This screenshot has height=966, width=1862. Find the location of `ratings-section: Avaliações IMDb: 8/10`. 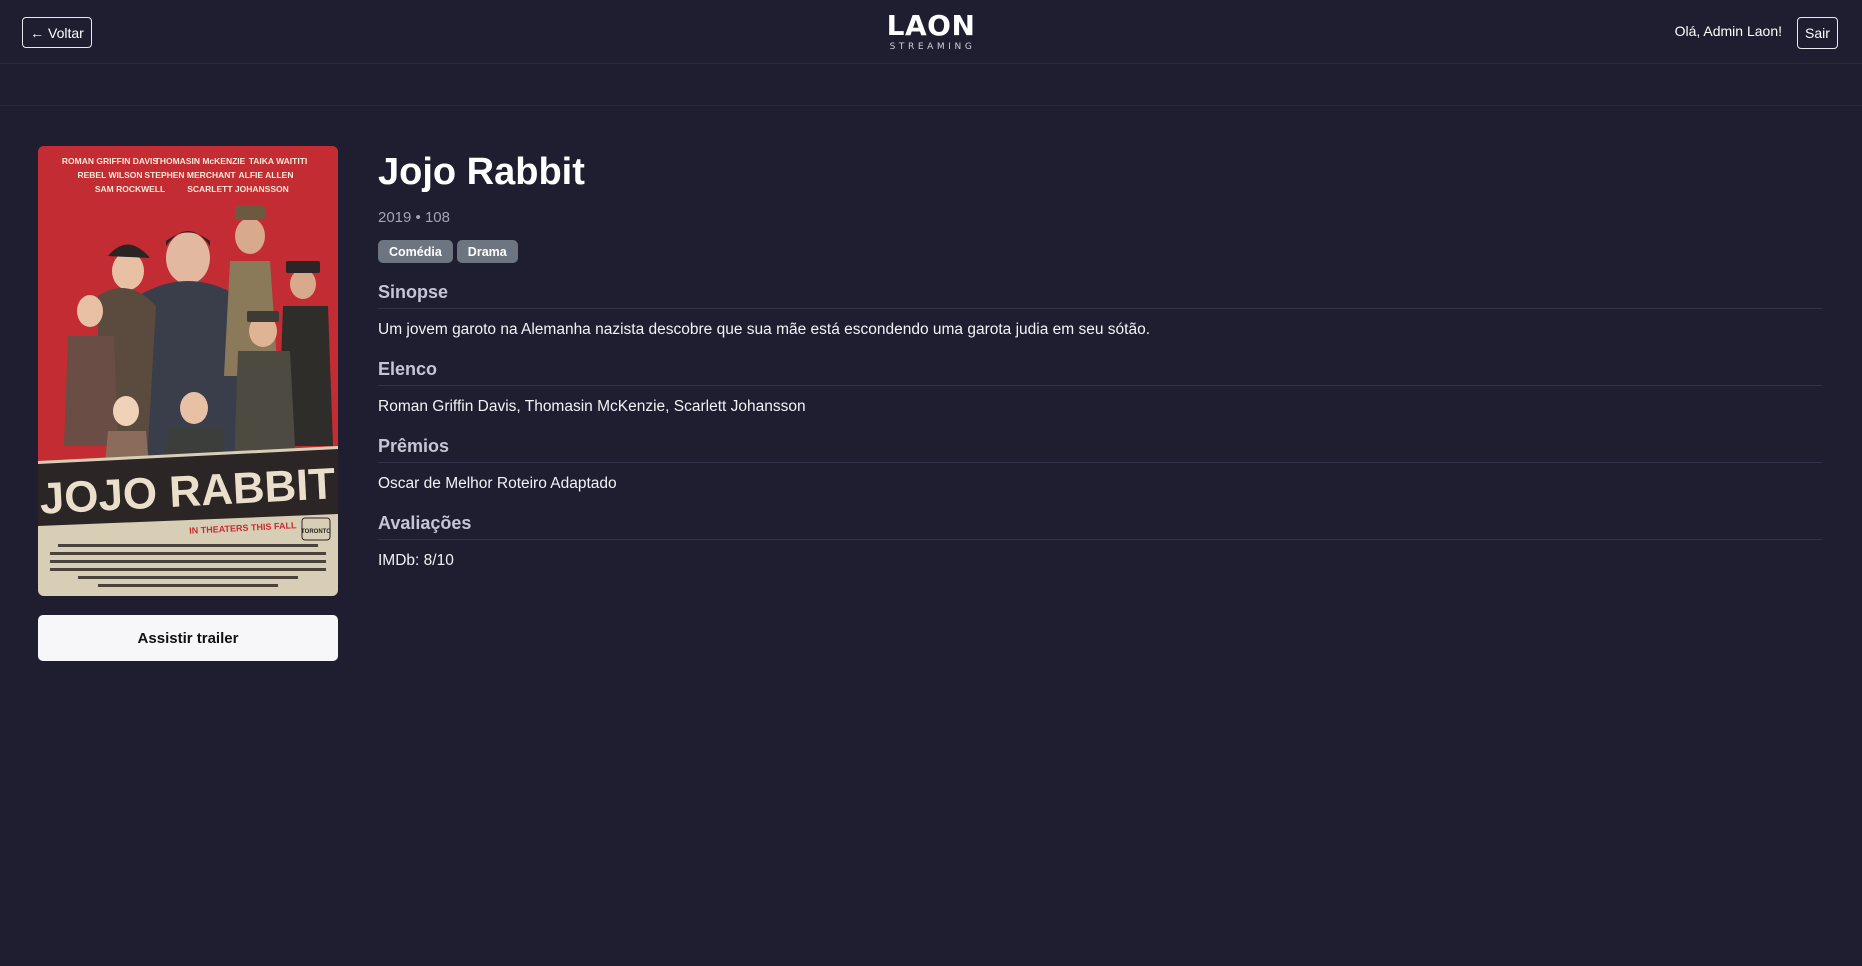

ratings-section: Avaliações IMDb: 8/10 is located at coordinates (1100, 541).